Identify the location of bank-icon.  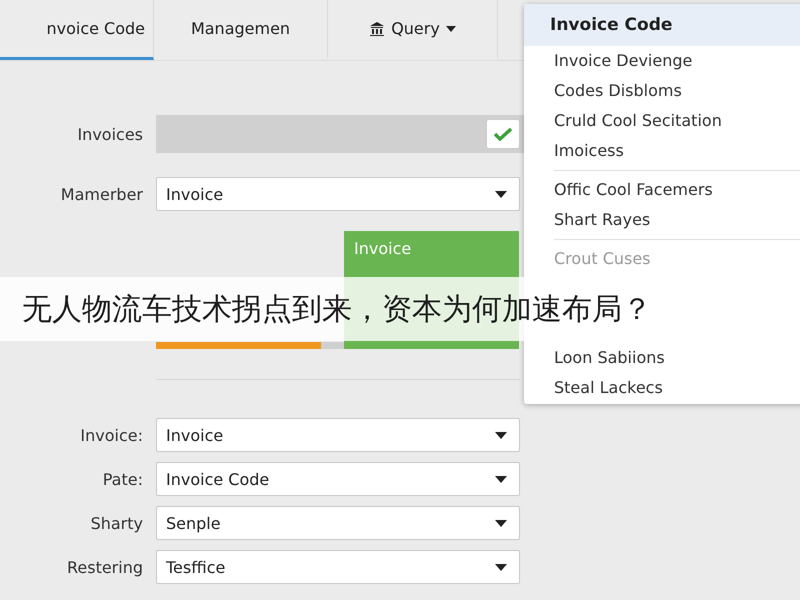
(377, 28).